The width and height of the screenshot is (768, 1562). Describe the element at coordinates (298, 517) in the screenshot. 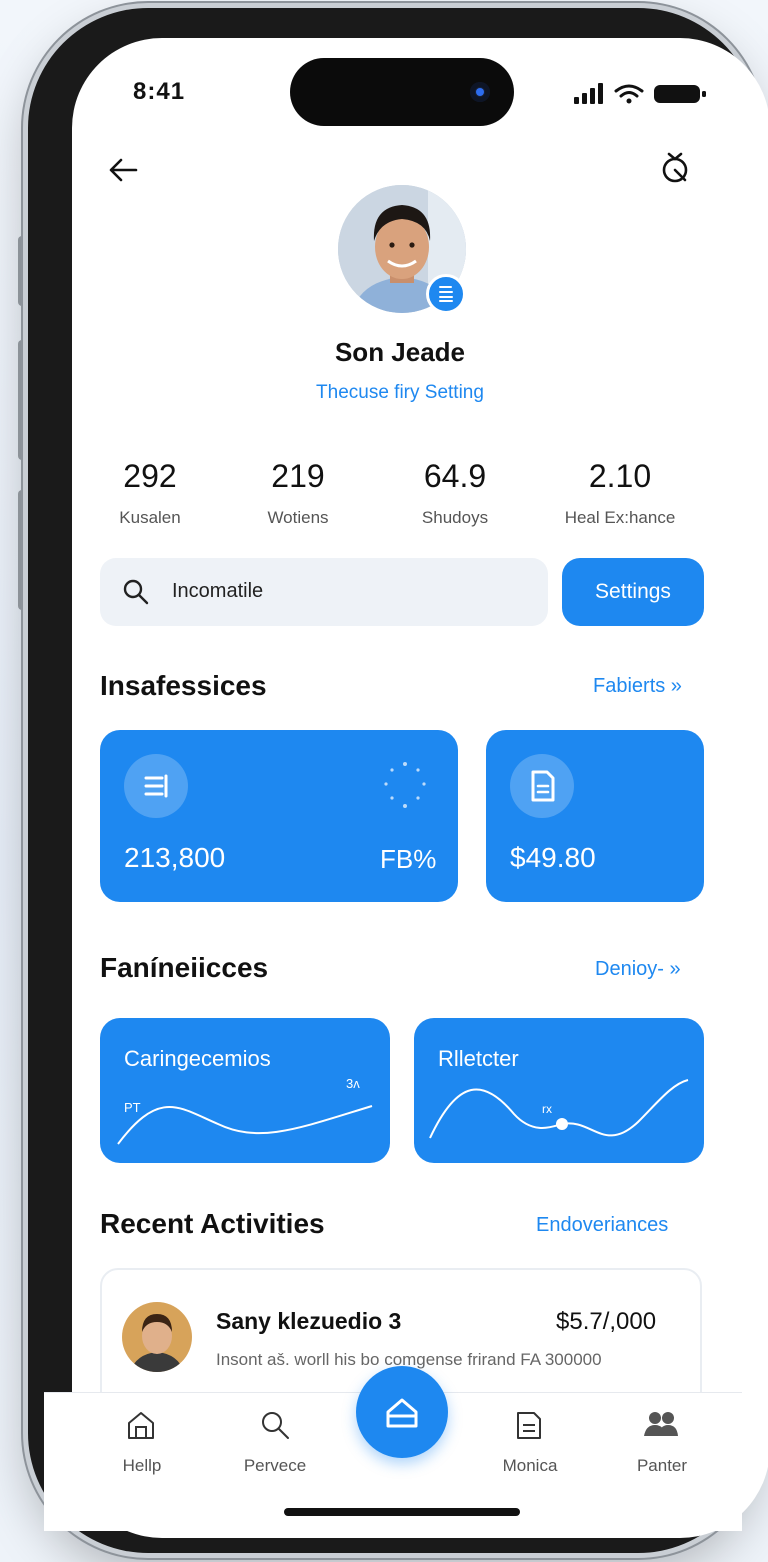

I see `stat-label: Wotiens` at that location.